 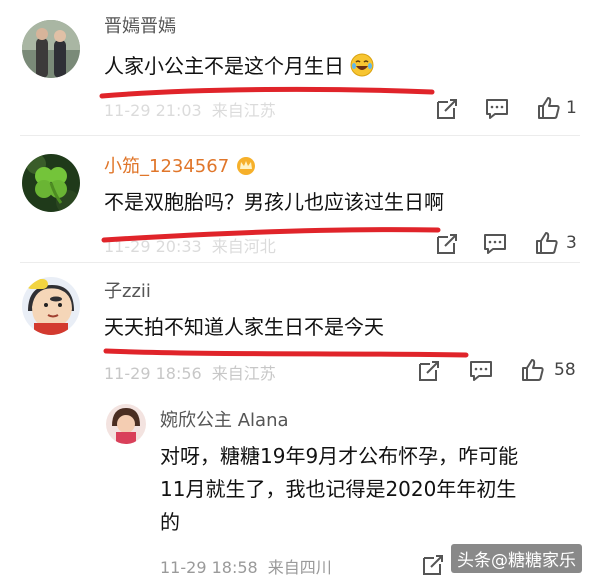 What do you see at coordinates (362, 65) in the screenshot?
I see `laugh-cry-emoji-icon` at bounding box center [362, 65].